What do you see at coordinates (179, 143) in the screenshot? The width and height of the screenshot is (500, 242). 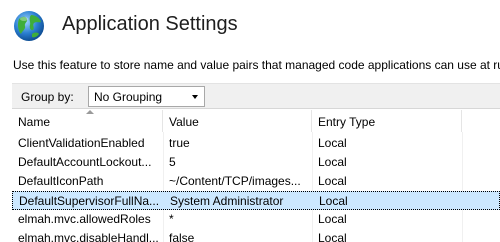 I see `cell-value: true` at bounding box center [179, 143].